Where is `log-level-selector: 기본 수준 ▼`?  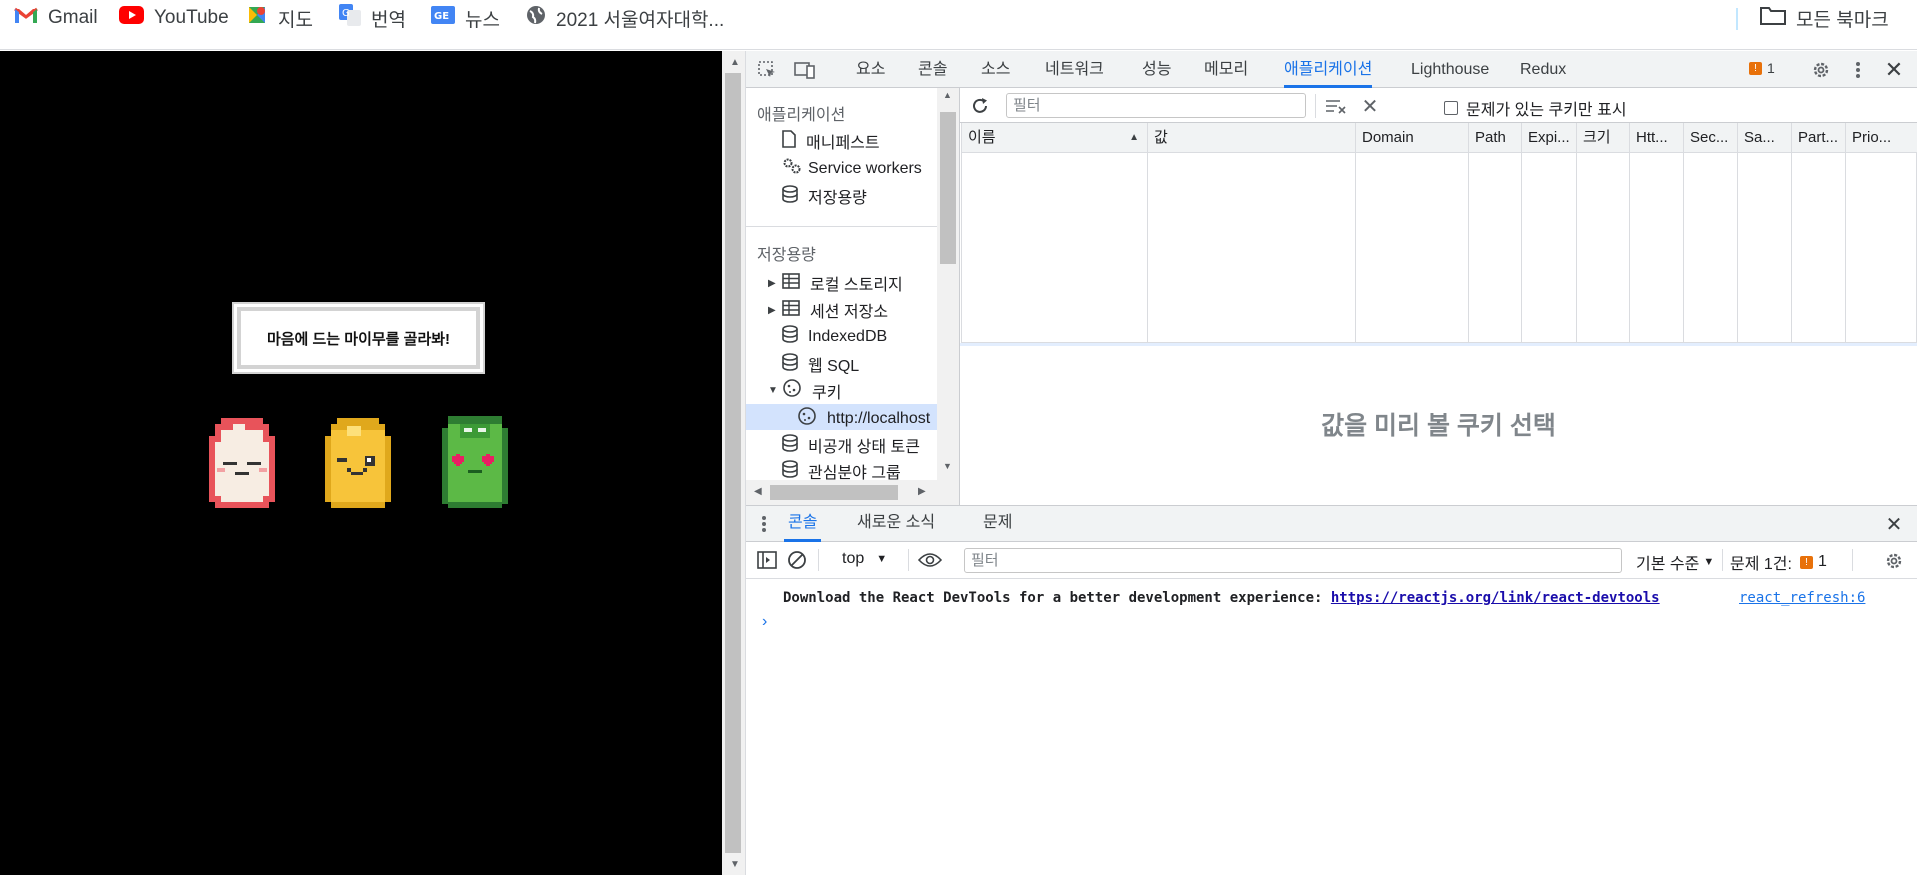 log-level-selector: 기본 수준 ▼ is located at coordinates (1675, 562).